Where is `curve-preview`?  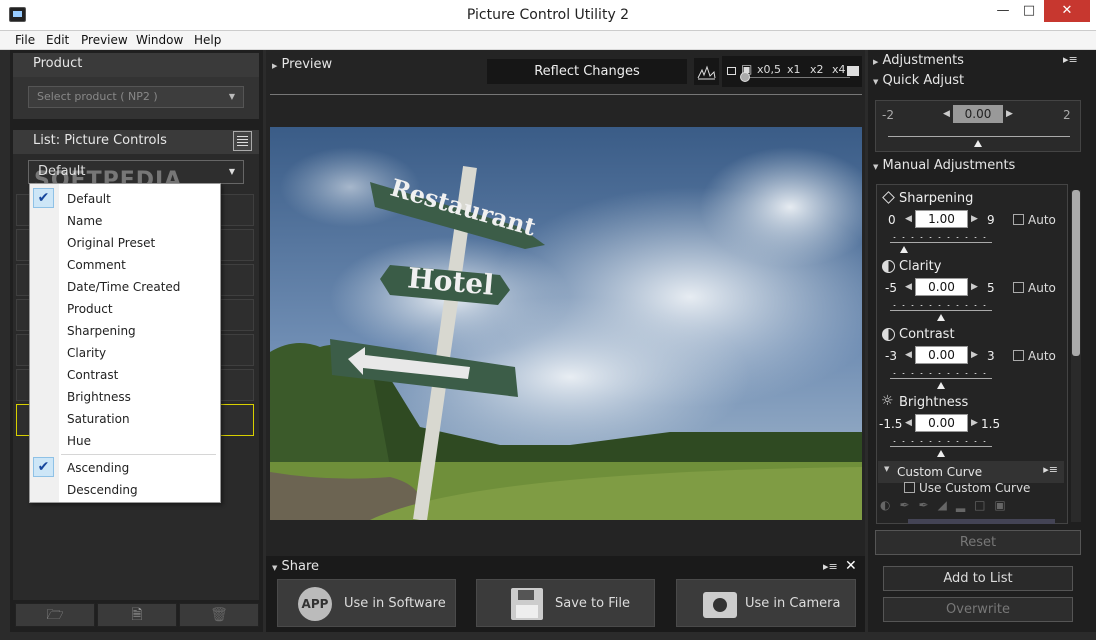 curve-preview is located at coordinates (981, 521).